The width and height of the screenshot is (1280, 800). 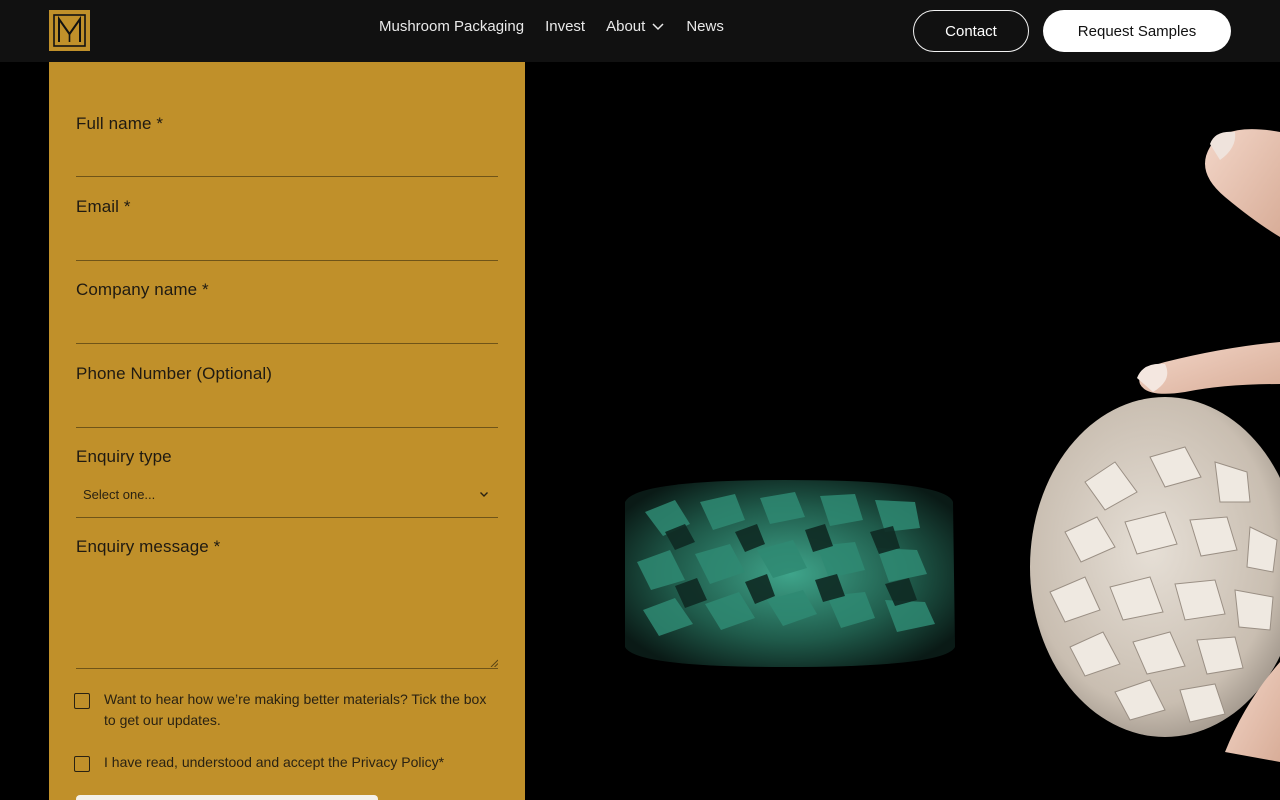 I want to click on request-samples-button: Request Samples, so click(x=1137, y=31).